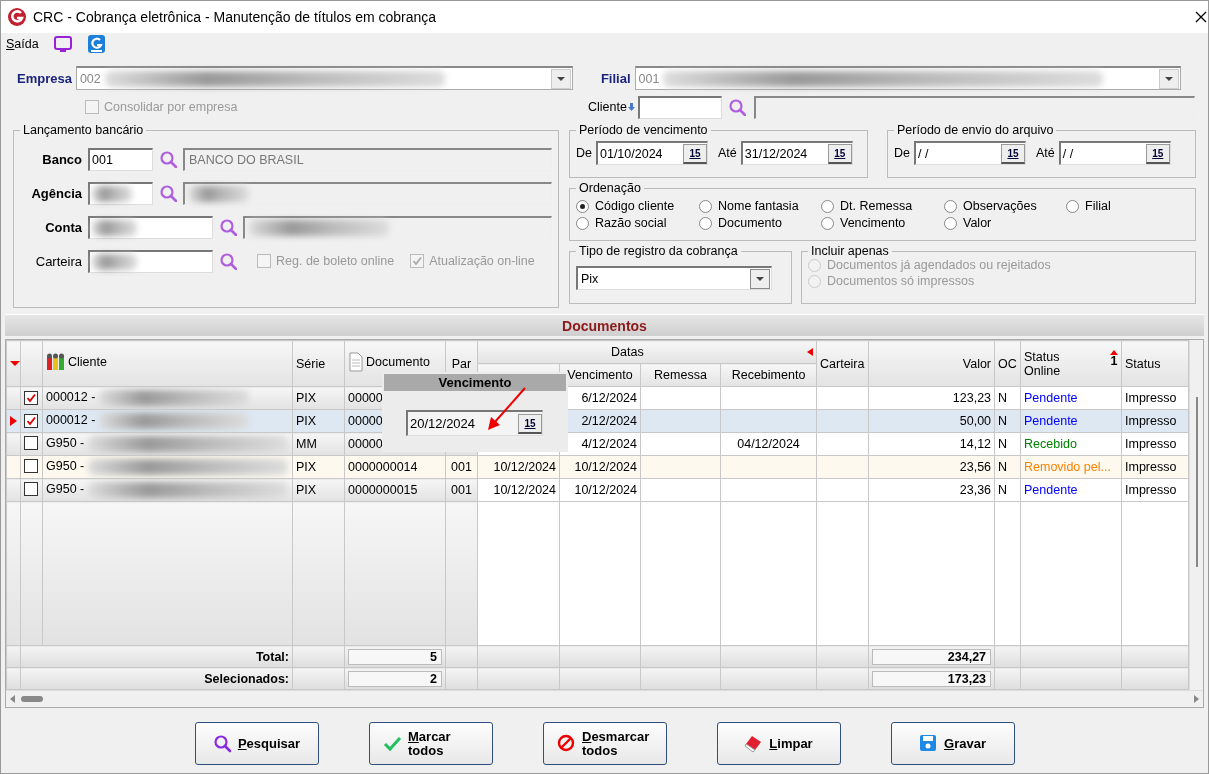 The height and width of the screenshot is (774, 1209). Describe the element at coordinates (1151, 444) in the screenshot. I see `table-cell: Impresso` at that location.